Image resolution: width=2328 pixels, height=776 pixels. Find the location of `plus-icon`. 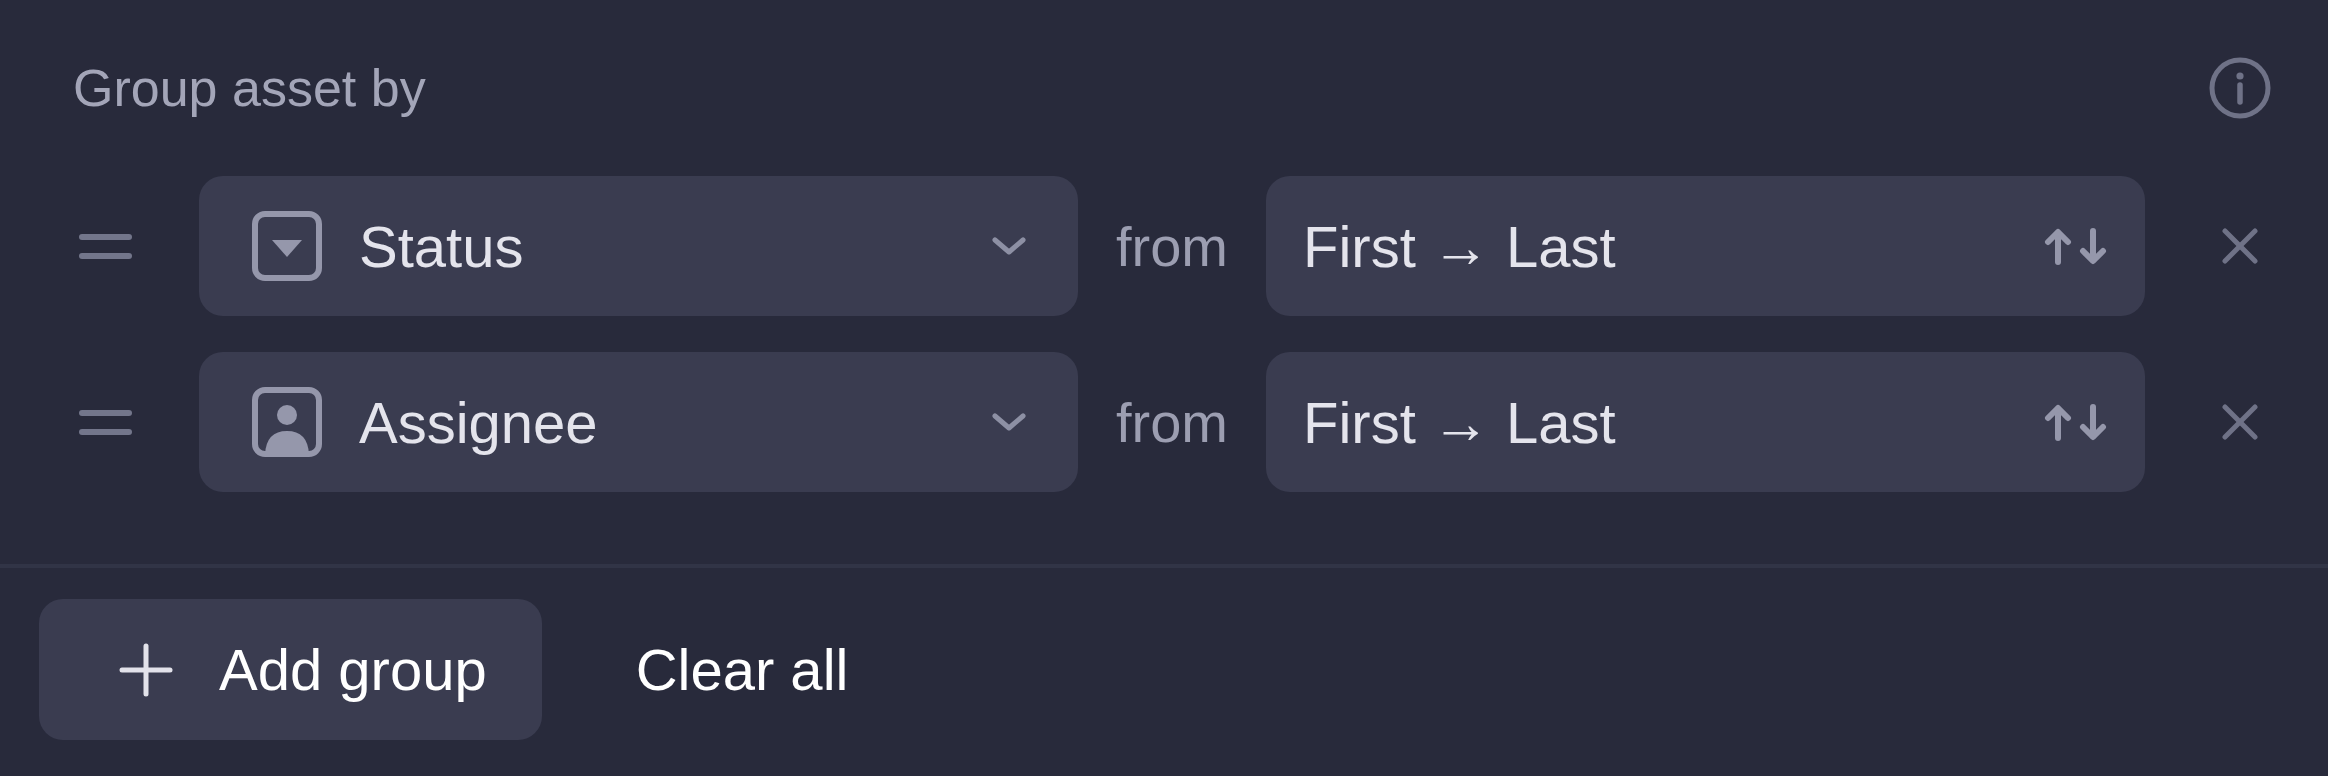

plus-icon is located at coordinates (146, 669).